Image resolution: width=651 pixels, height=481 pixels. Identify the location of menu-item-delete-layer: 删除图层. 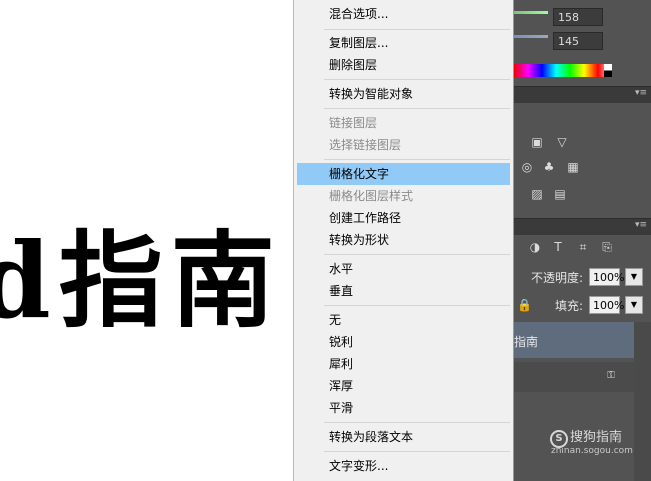
(403, 65).